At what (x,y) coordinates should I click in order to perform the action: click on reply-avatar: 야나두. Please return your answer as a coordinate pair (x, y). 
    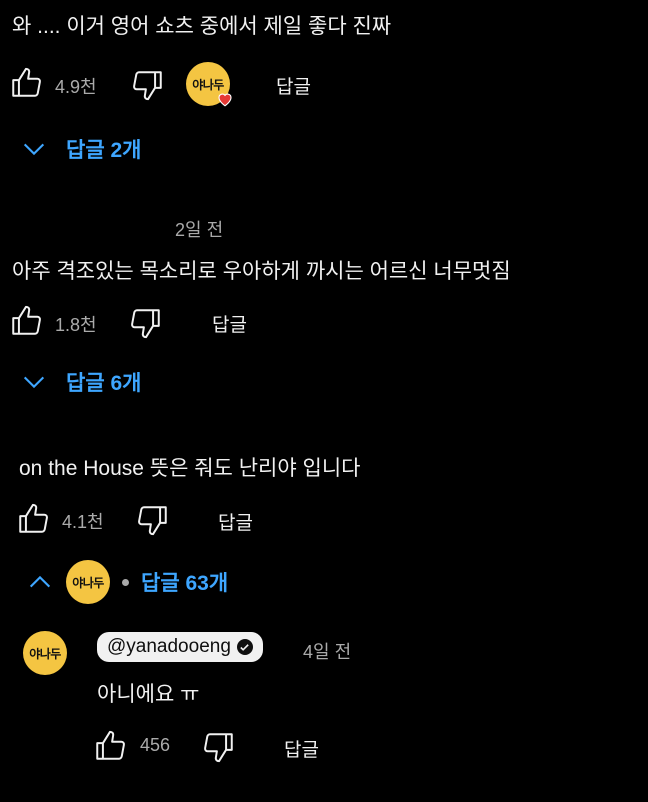
    Looking at the image, I should click on (45, 653).